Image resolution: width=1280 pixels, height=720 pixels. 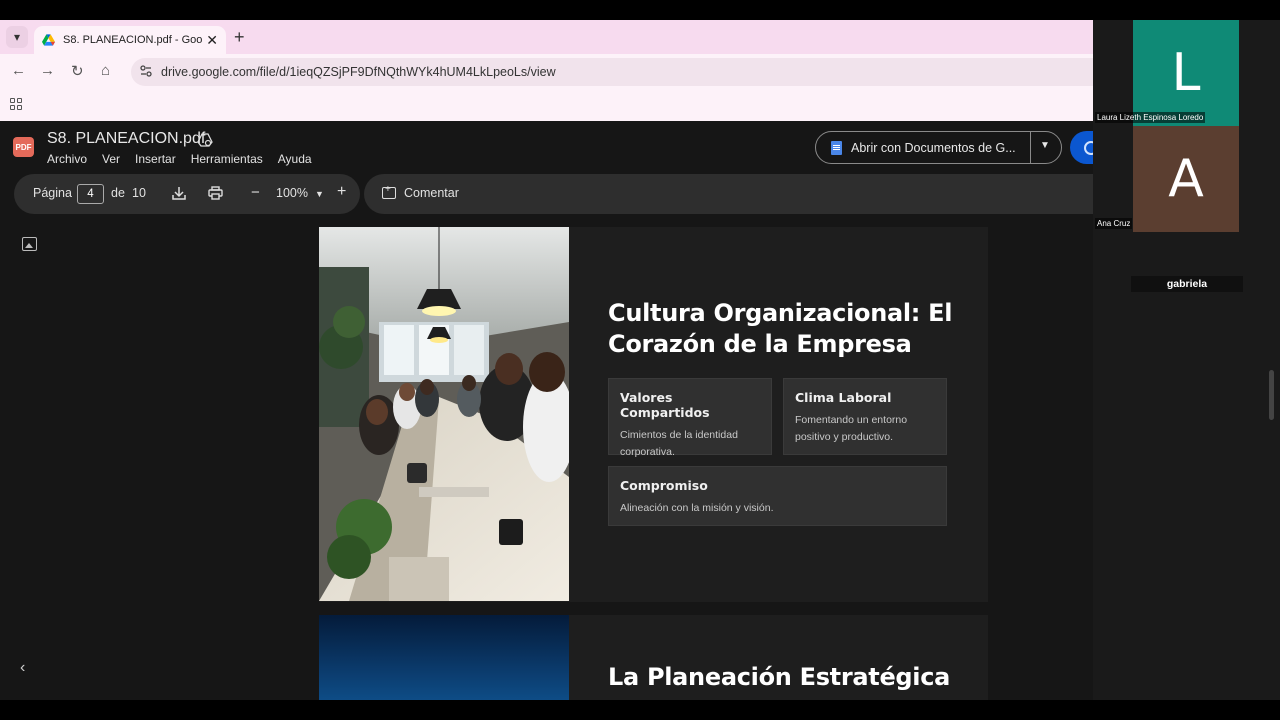 What do you see at coordinates (17, 37) in the screenshot?
I see `tab-search-dropdown-icon: ▾` at bounding box center [17, 37].